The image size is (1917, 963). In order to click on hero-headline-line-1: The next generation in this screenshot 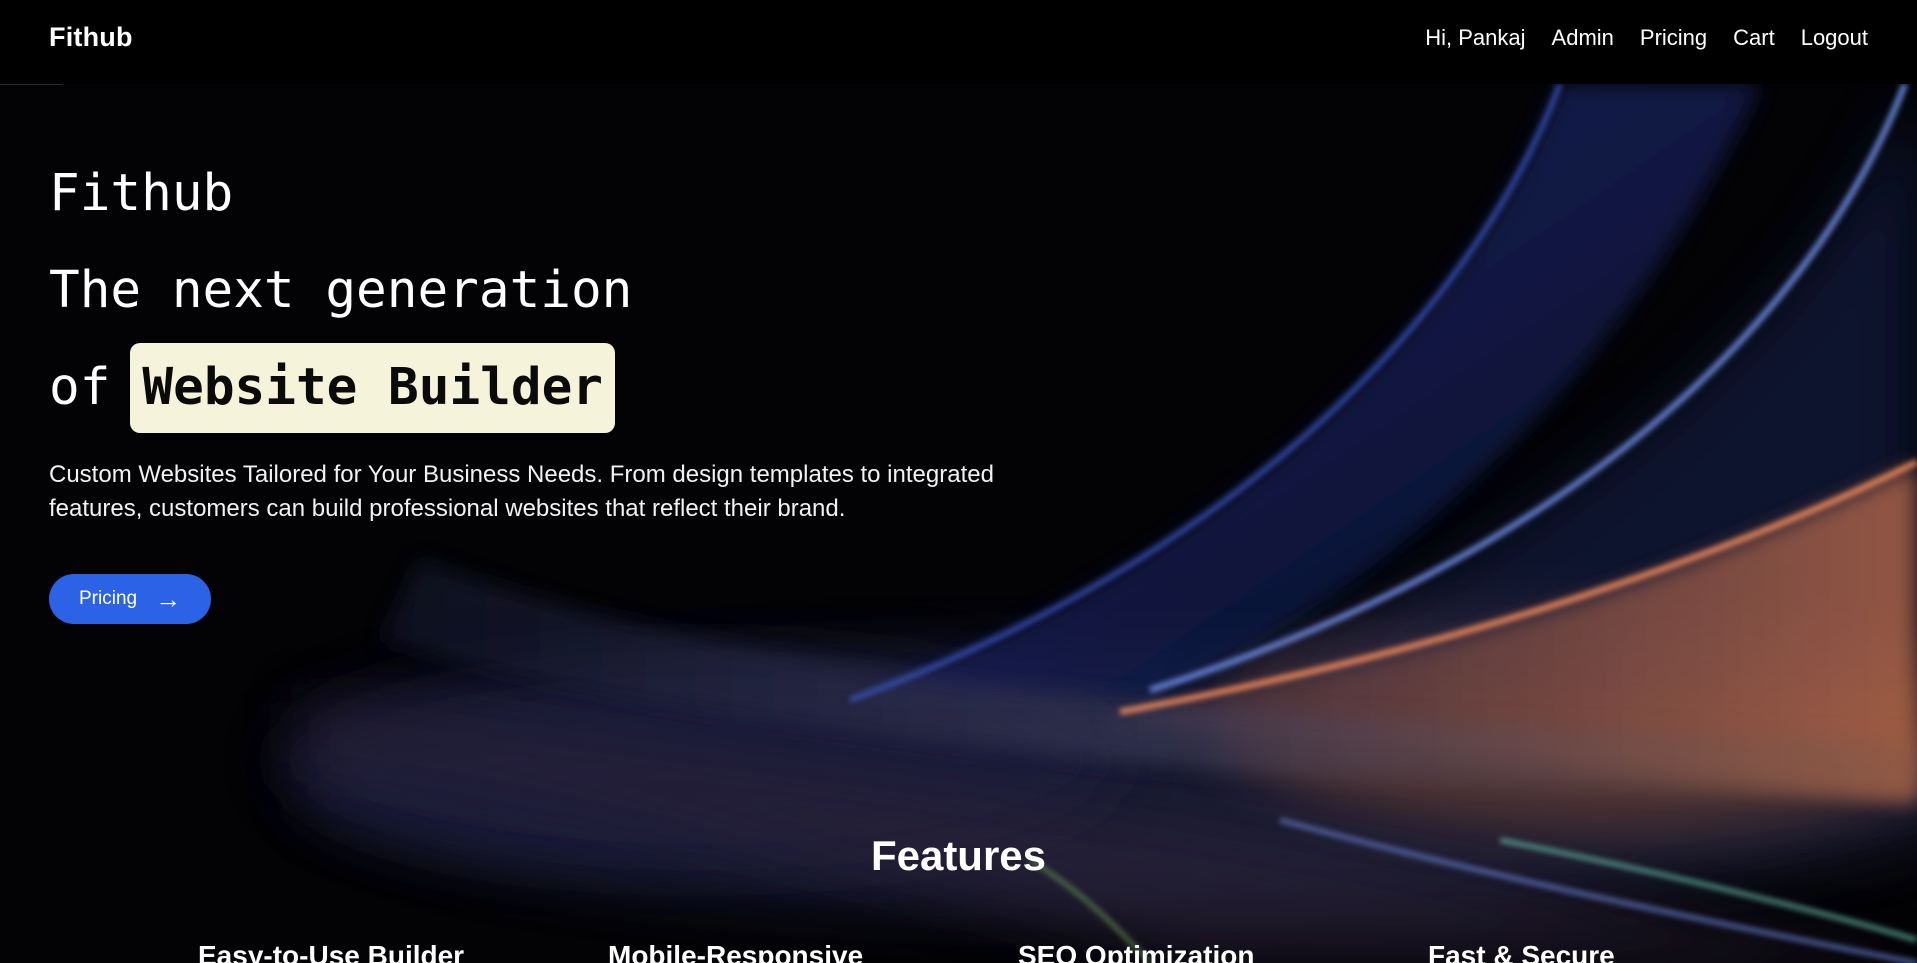, I will do `click(341, 290)`.